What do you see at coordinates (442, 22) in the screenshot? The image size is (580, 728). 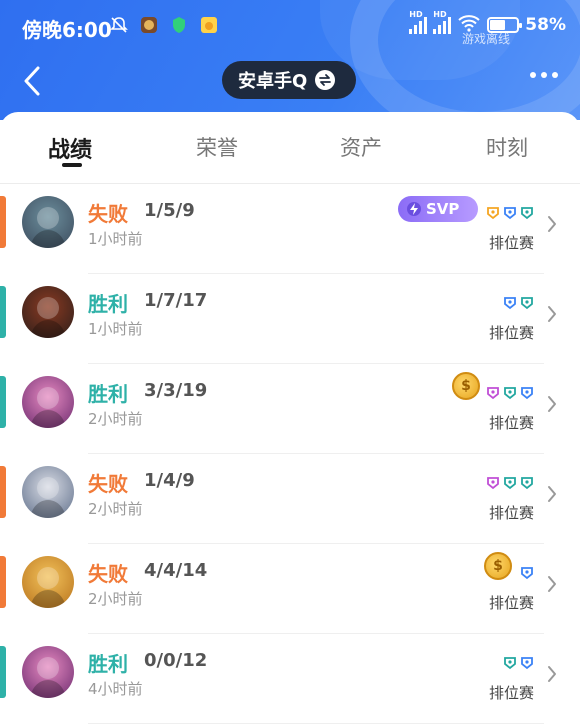 I see `signal-icon-2: HD` at bounding box center [442, 22].